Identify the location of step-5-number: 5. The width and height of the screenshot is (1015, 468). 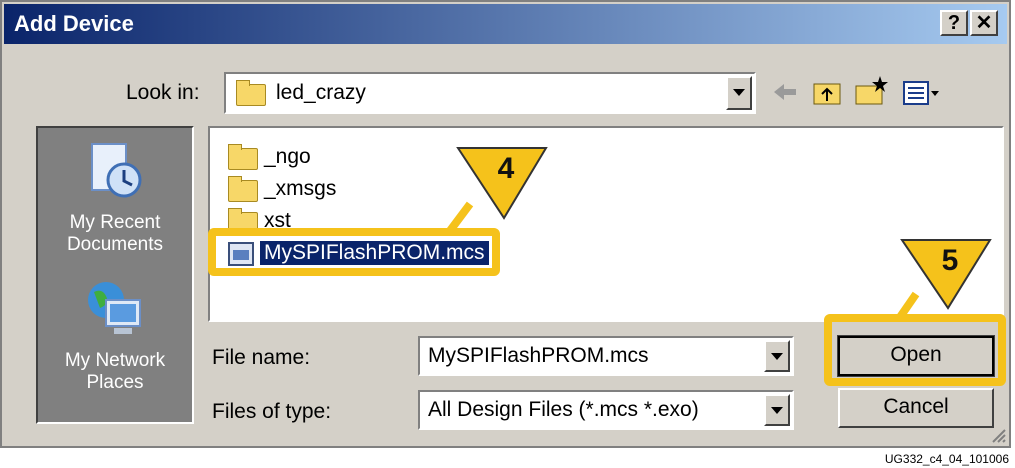
(950, 260).